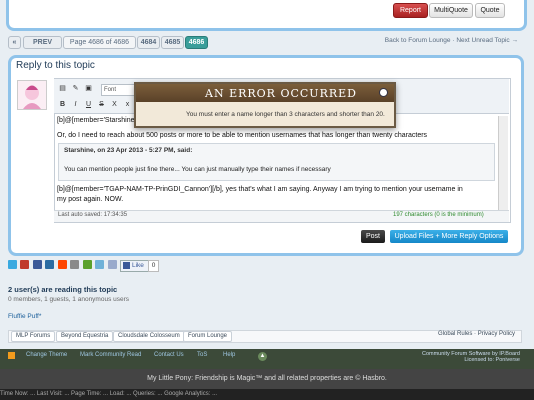  What do you see at coordinates (169, 355) in the screenshot?
I see `contact-link: Contact Us` at bounding box center [169, 355].